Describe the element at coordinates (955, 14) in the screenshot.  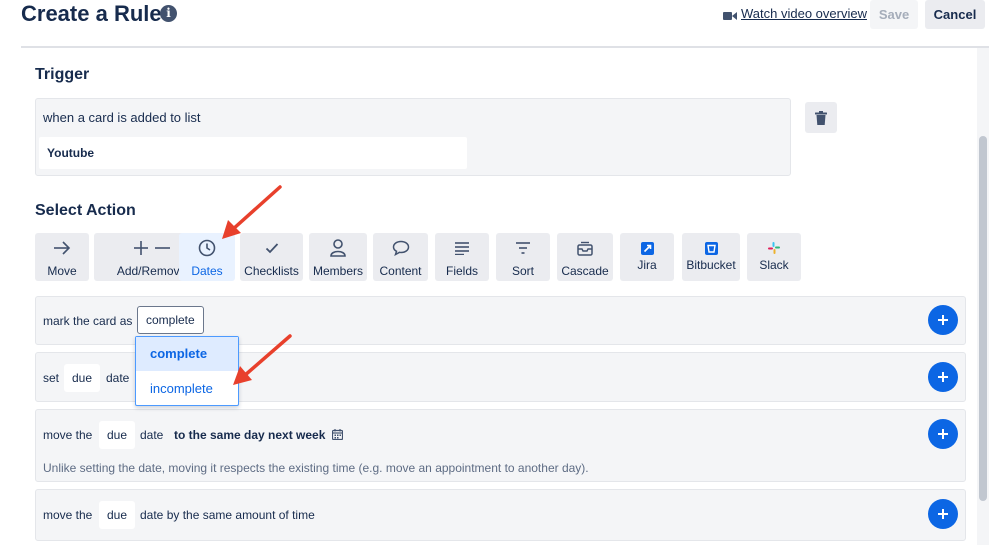
I see `cancel-button: Cancel` at that location.